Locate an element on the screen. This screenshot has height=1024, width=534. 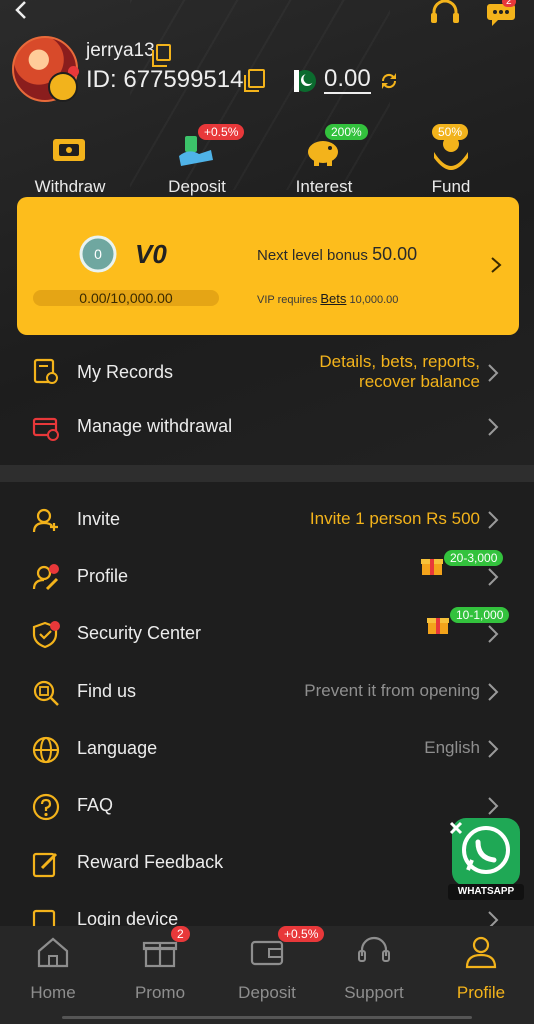
manage-withdrawal-icon is located at coordinates (45, 429).